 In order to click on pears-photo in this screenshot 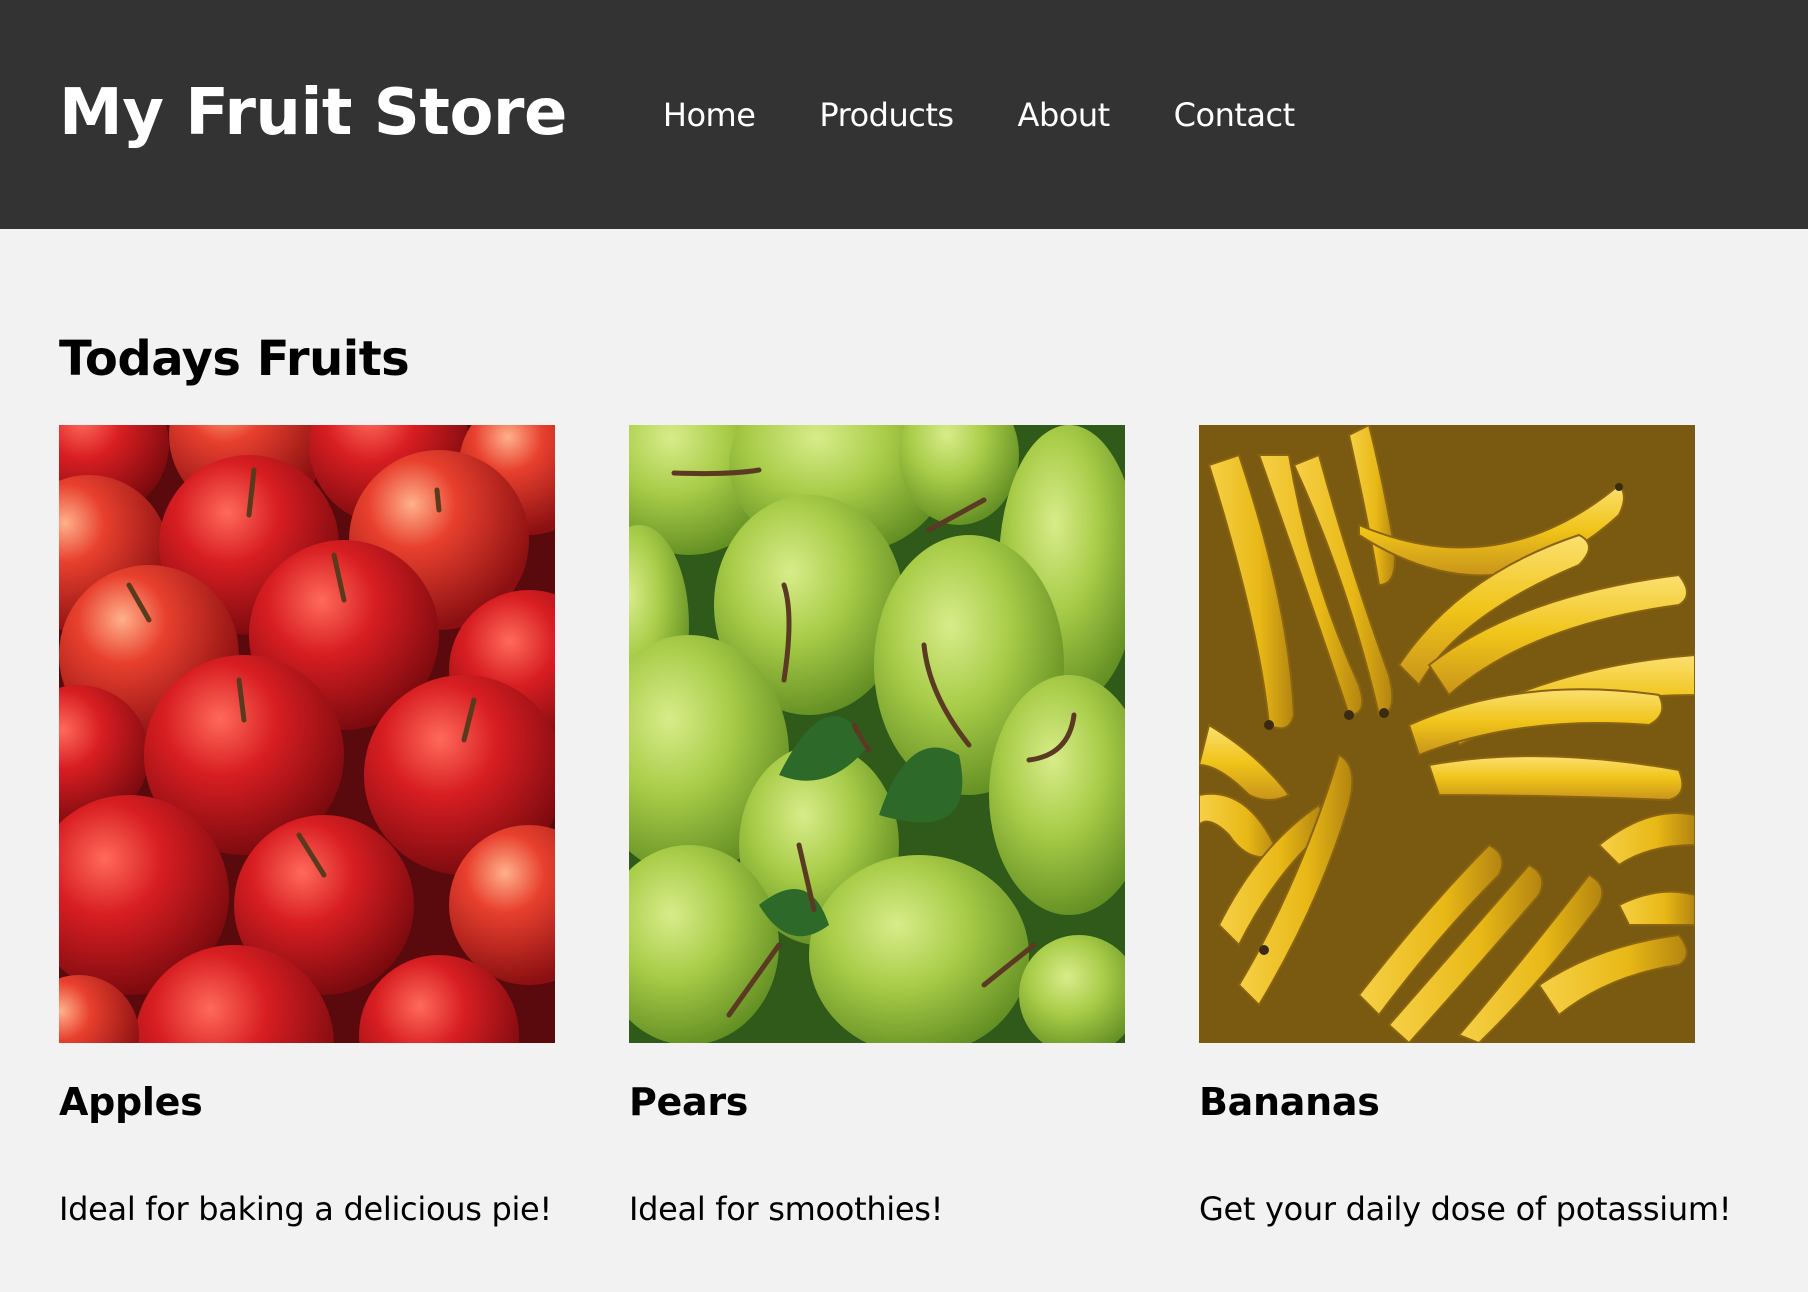, I will do `click(877, 734)`.